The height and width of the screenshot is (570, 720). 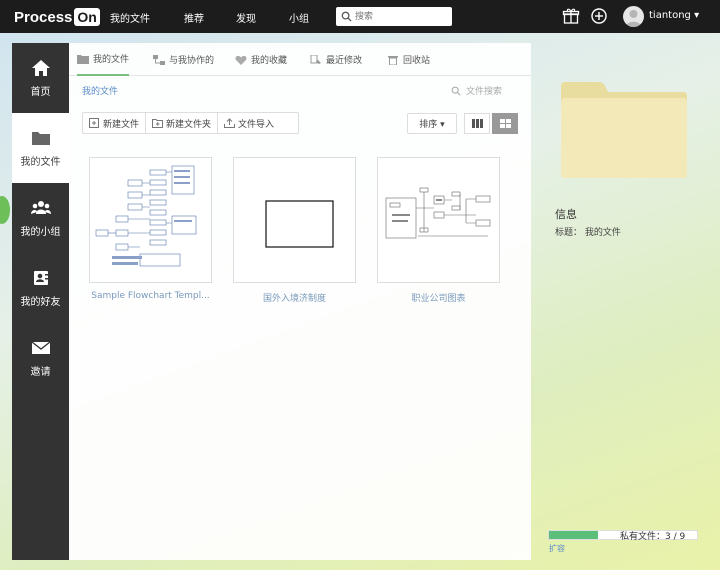 What do you see at coordinates (159, 59) in the screenshot?
I see `collab-icon` at bounding box center [159, 59].